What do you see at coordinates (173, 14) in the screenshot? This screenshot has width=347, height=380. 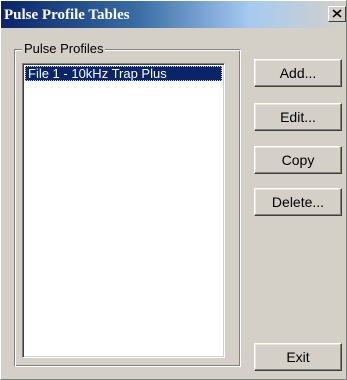 I see `title-bar: Pulse Profile Tables` at bounding box center [173, 14].